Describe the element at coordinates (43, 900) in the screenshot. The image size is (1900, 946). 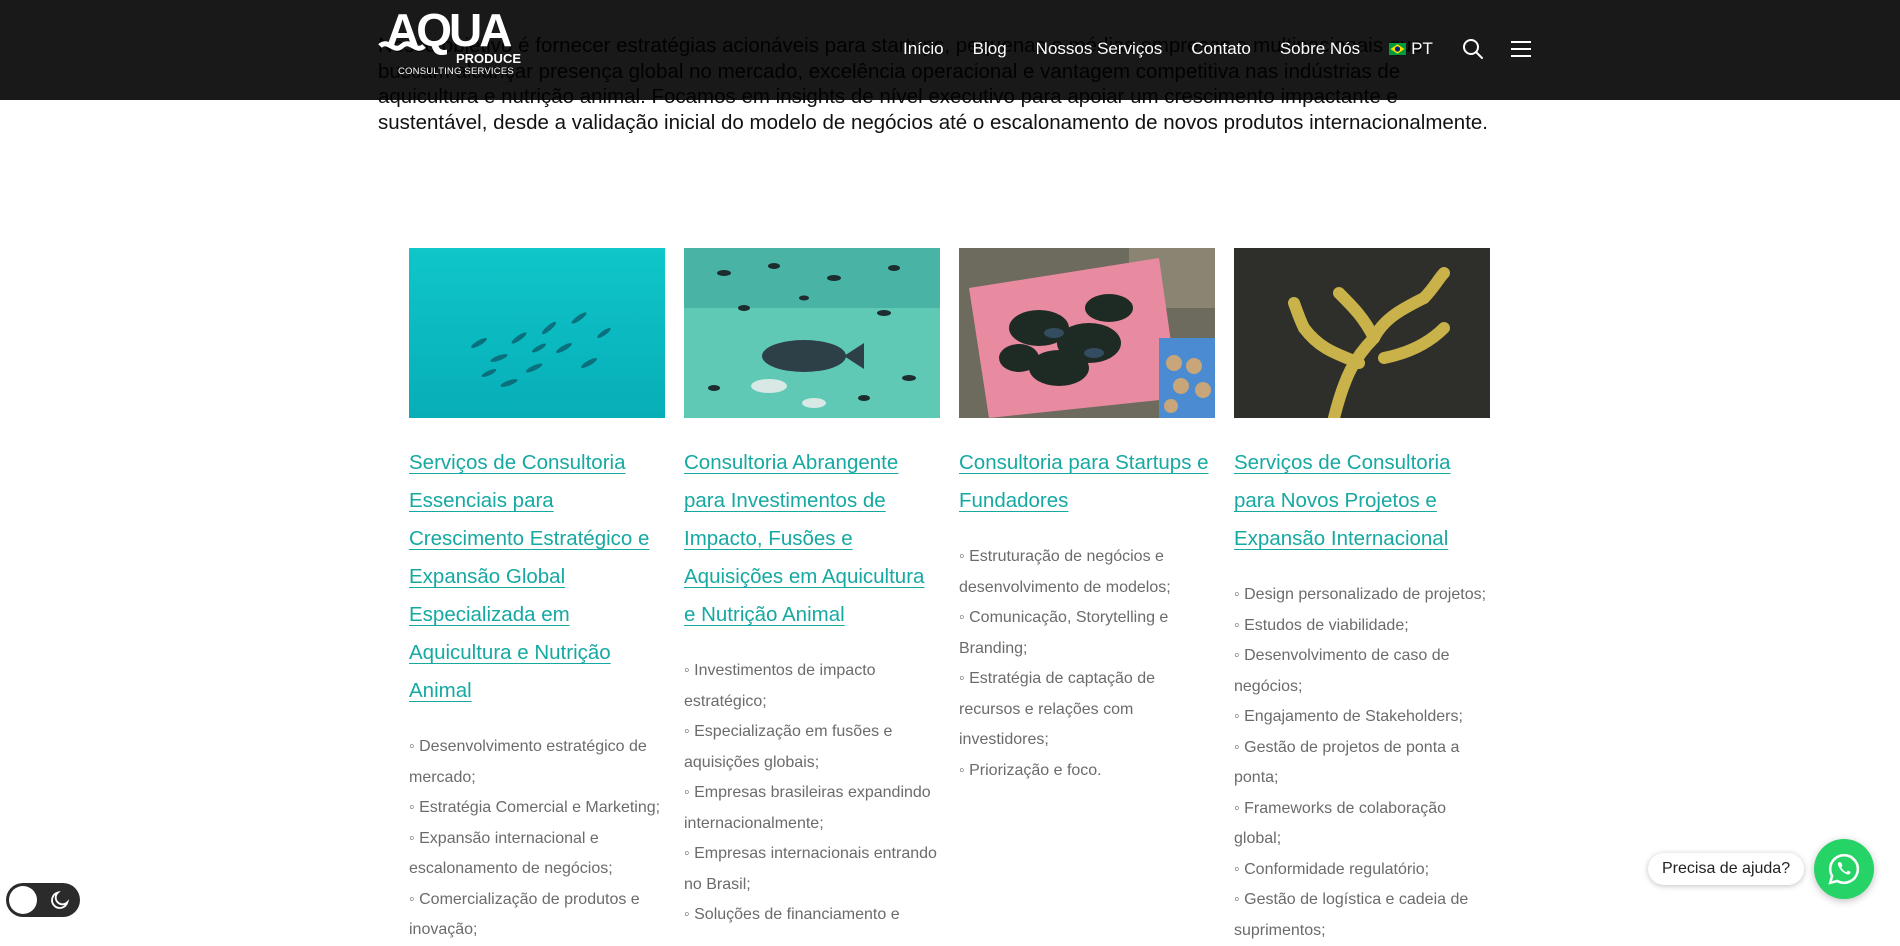
I see `dark-mode-toggle` at that location.